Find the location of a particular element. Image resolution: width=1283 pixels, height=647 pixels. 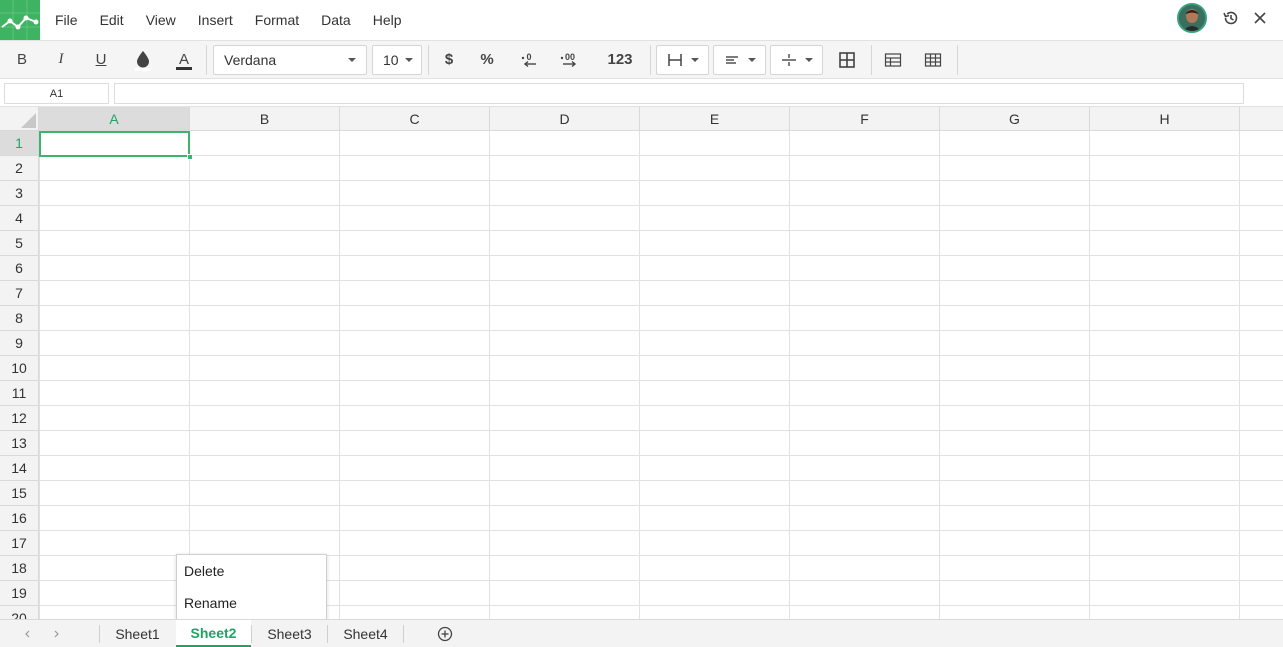

vertical-align-icon is located at coordinates (789, 60).